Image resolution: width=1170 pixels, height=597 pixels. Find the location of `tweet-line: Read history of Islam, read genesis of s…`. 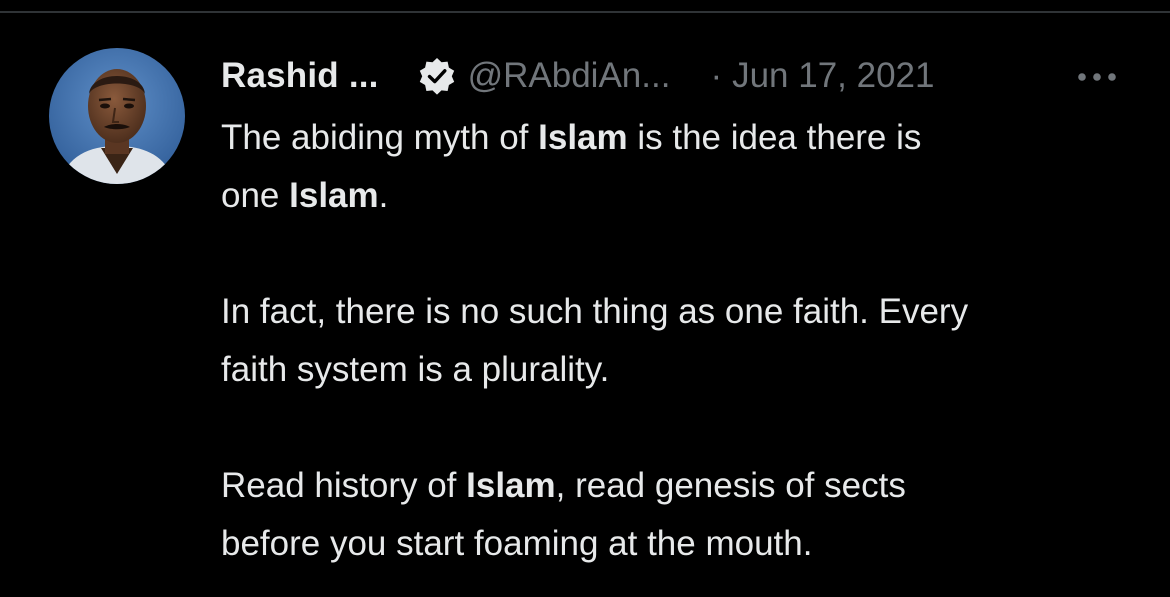

tweet-line: Read history of Islam, read genesis of s… is located at coordinates (686, 486).